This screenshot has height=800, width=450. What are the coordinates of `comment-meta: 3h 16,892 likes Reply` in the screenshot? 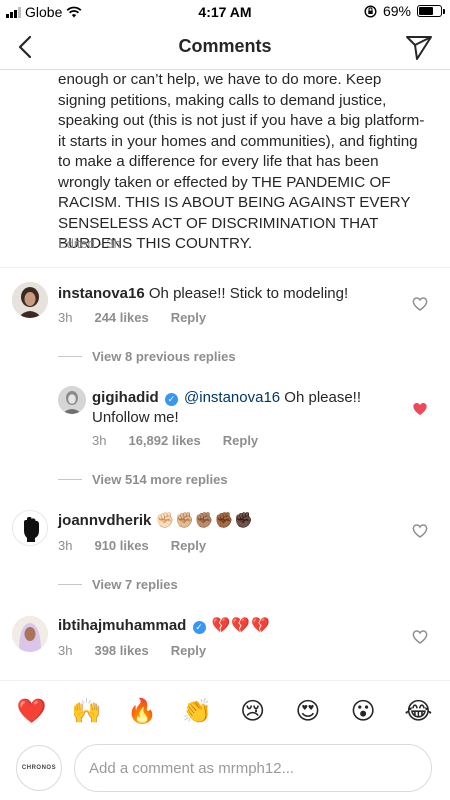 It's located at (186, 440).